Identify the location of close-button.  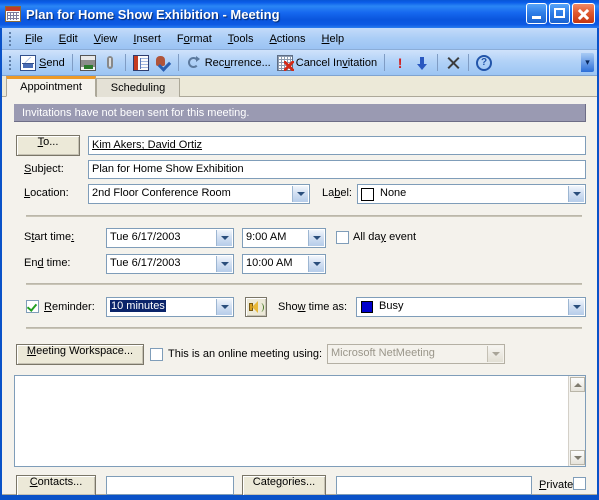
(583, 13).